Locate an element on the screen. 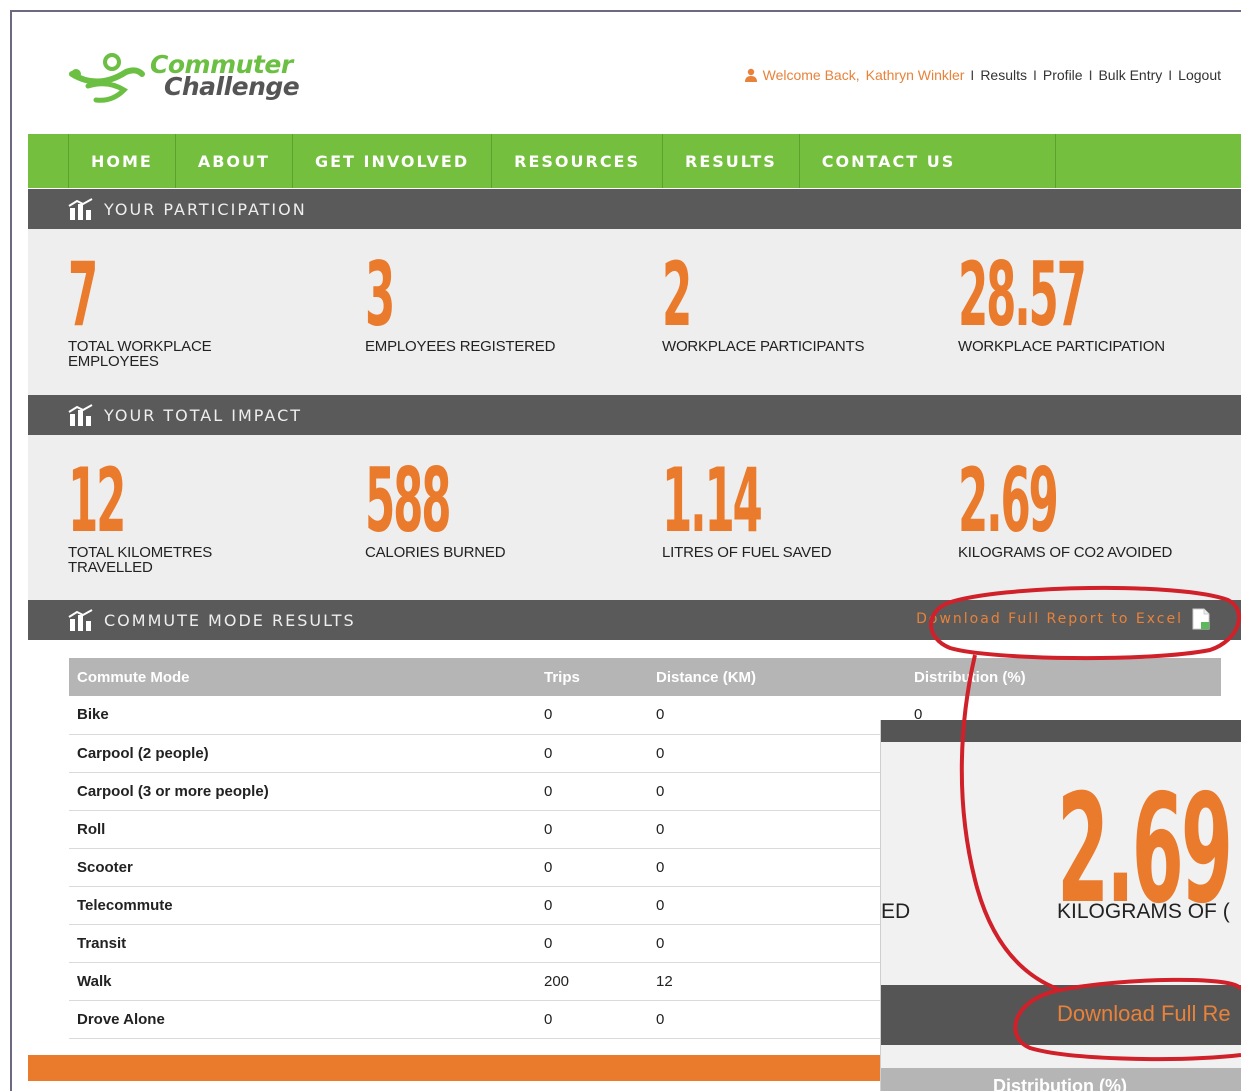 The image size is (1241, 1091). stat-label: TOTAL WORKPLACE EMPLOYEES is located at coordinates (140, 354).